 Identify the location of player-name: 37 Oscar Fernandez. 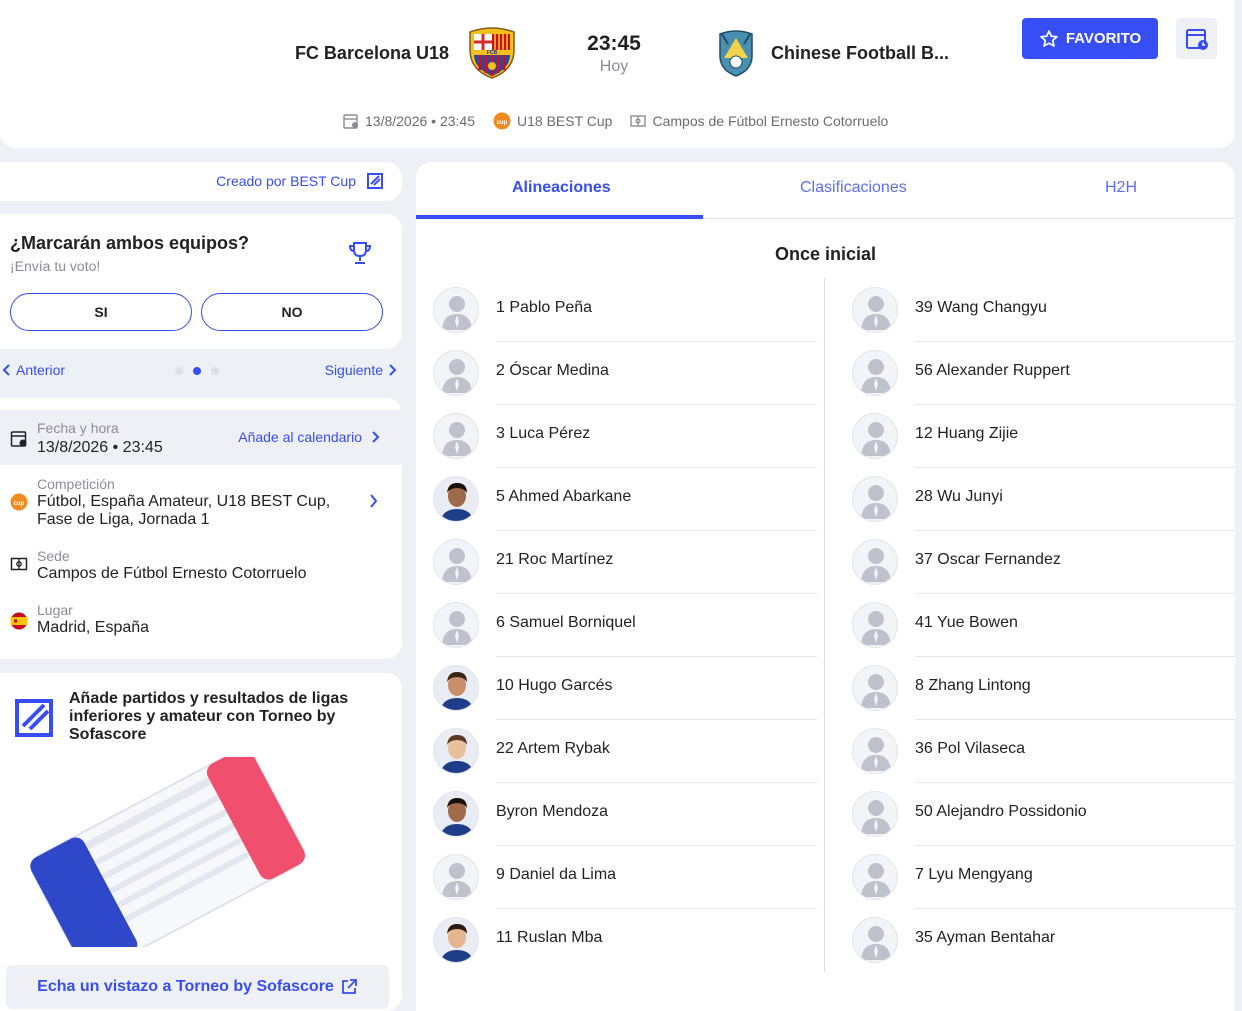
(988, 559).